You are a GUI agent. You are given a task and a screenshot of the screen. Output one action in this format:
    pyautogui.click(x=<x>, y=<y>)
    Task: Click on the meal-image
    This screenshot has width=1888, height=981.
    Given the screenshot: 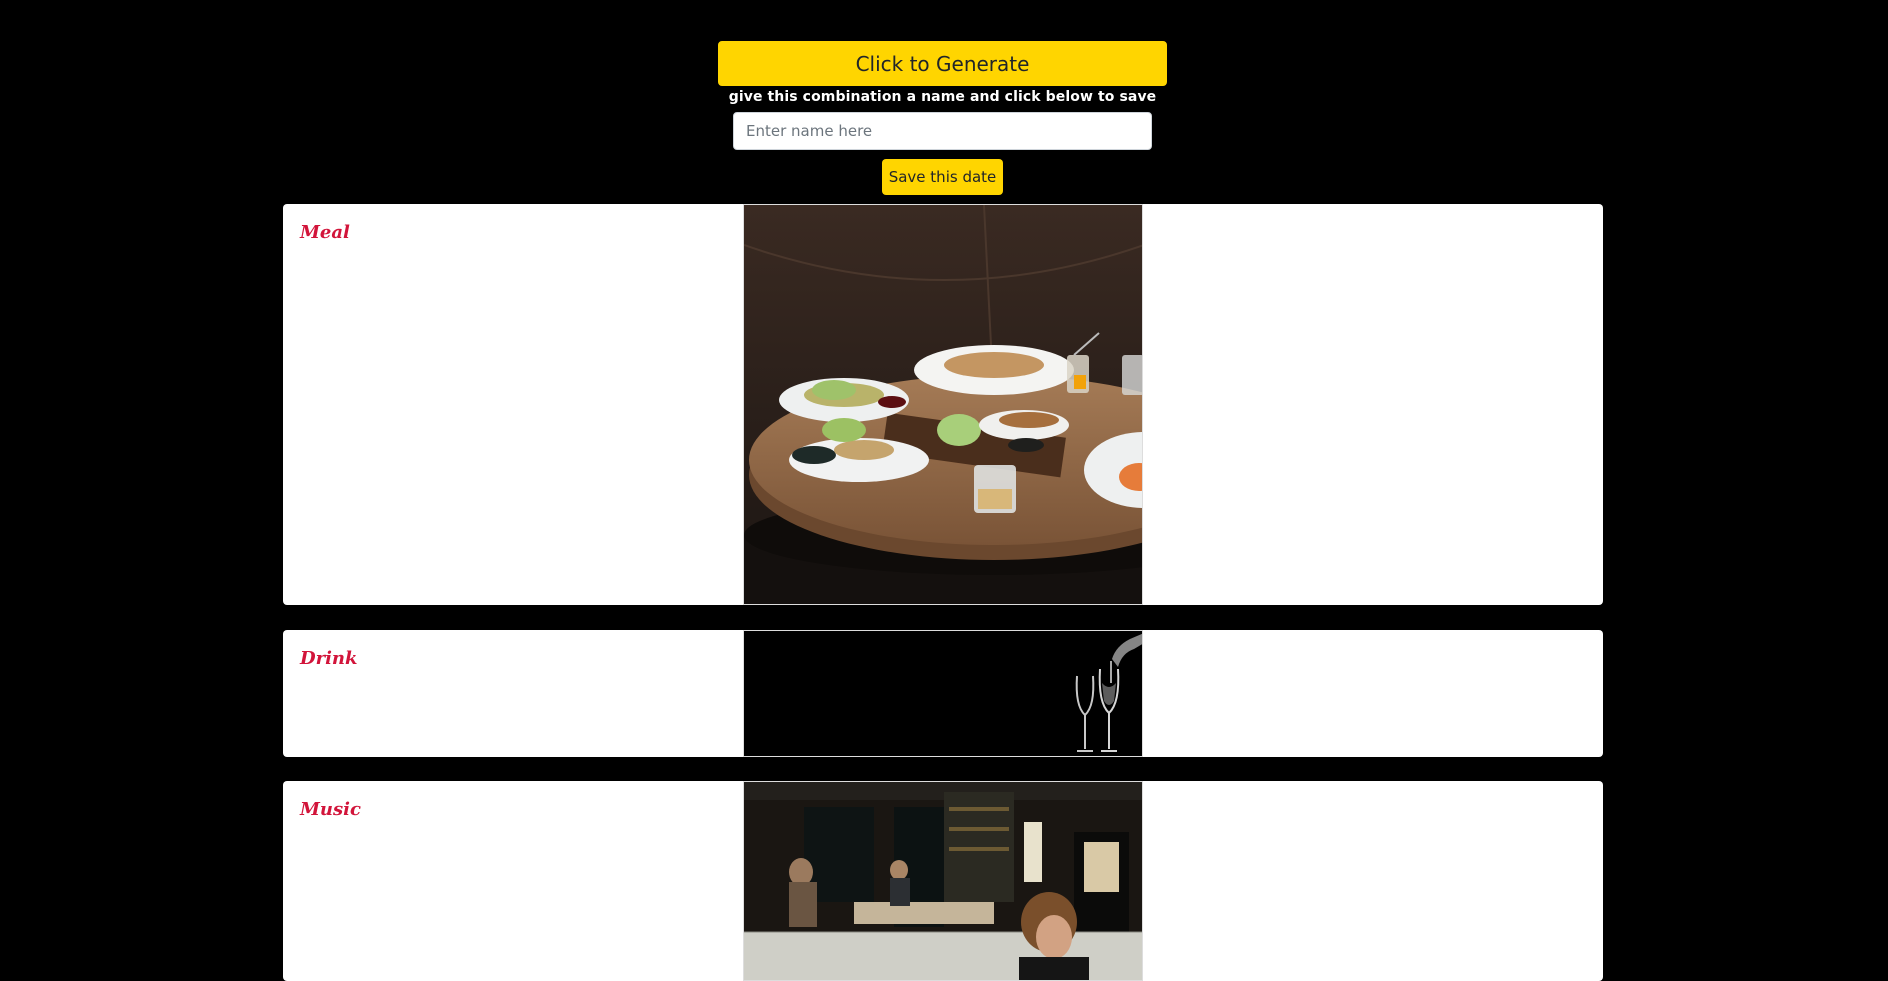 What is the action you would take?
    pyautogui.click(x=943, y=404)
    